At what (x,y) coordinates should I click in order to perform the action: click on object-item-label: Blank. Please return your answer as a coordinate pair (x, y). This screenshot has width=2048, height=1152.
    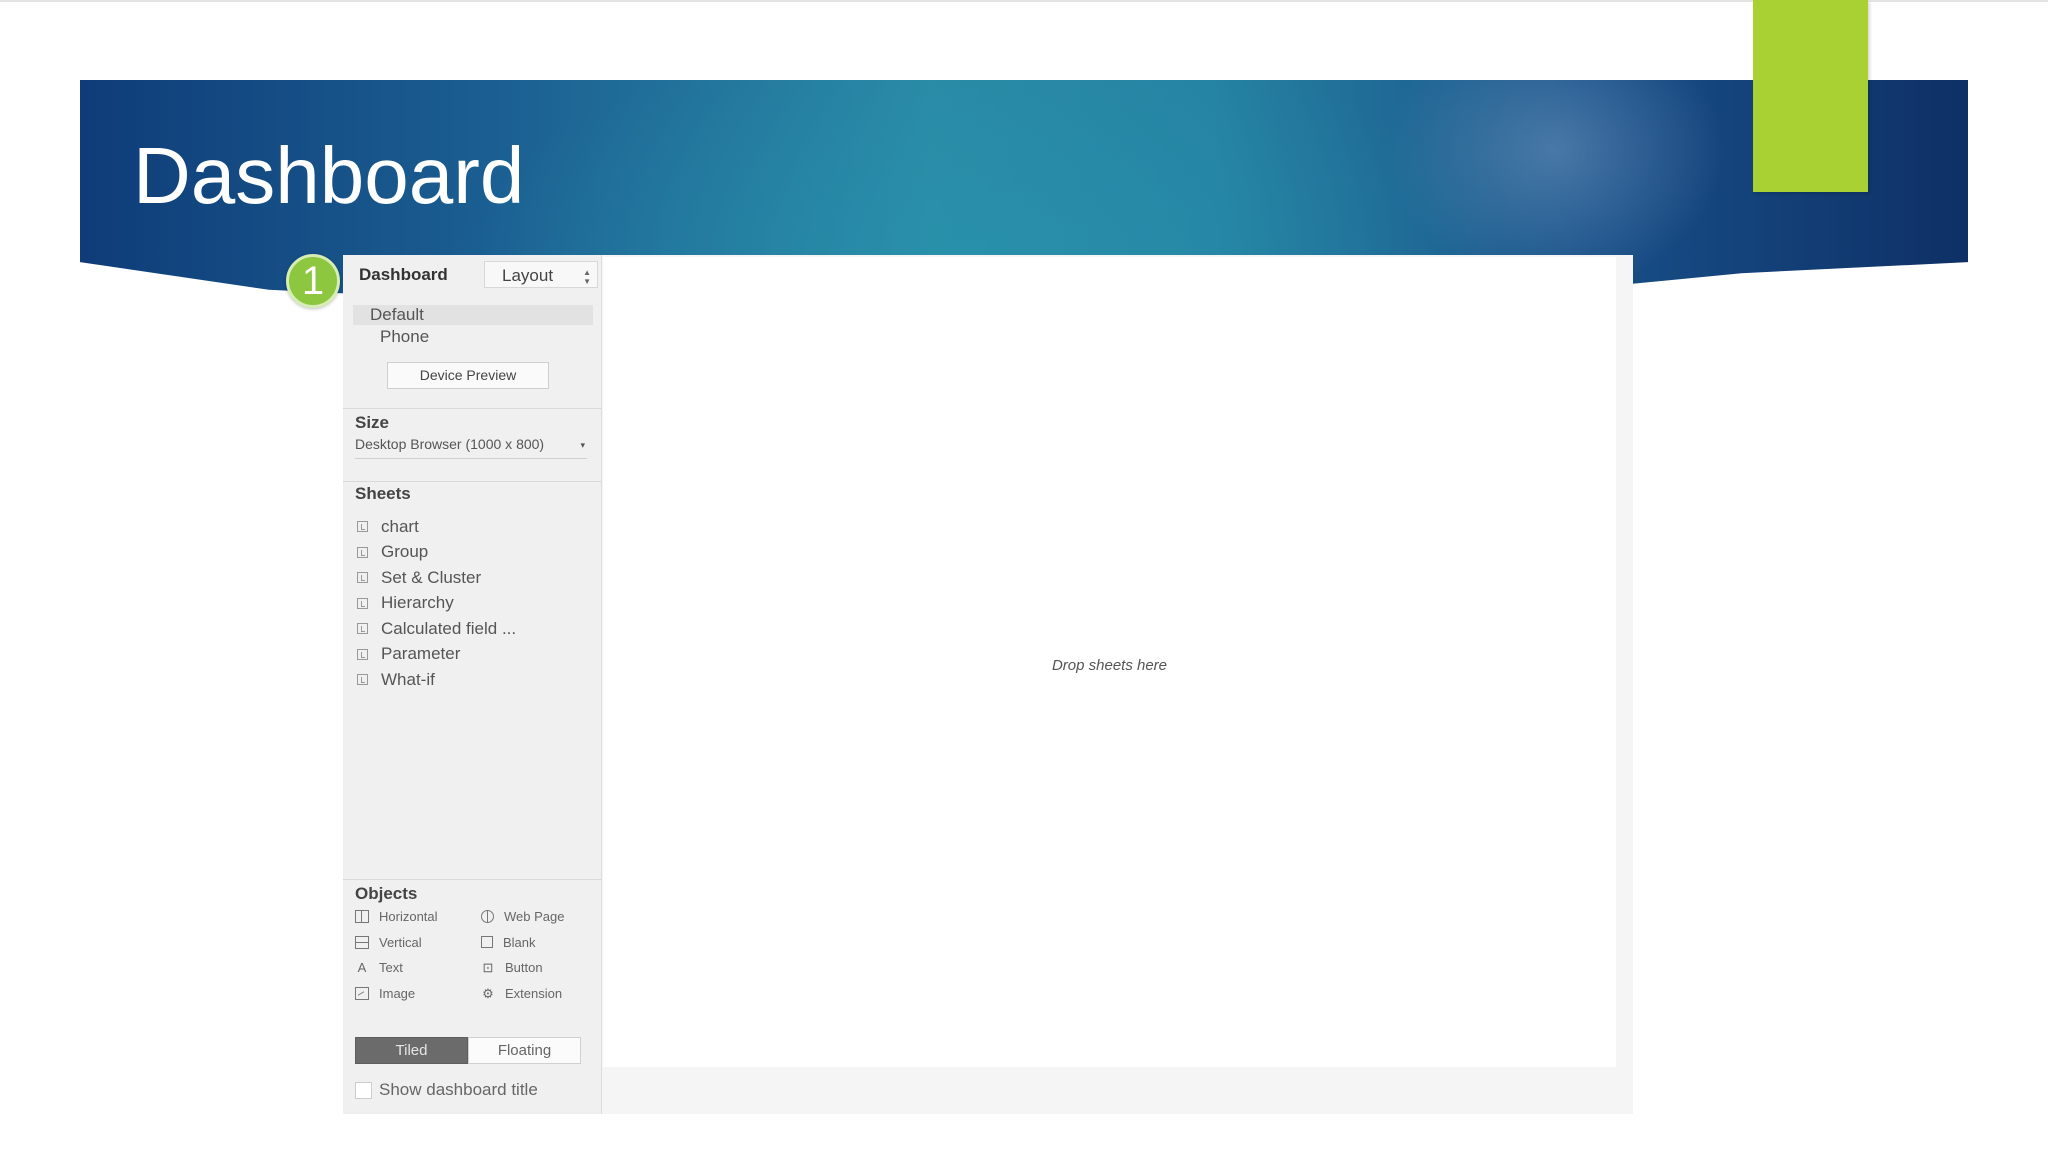
    Looking at the image, I should click on (519, 942).